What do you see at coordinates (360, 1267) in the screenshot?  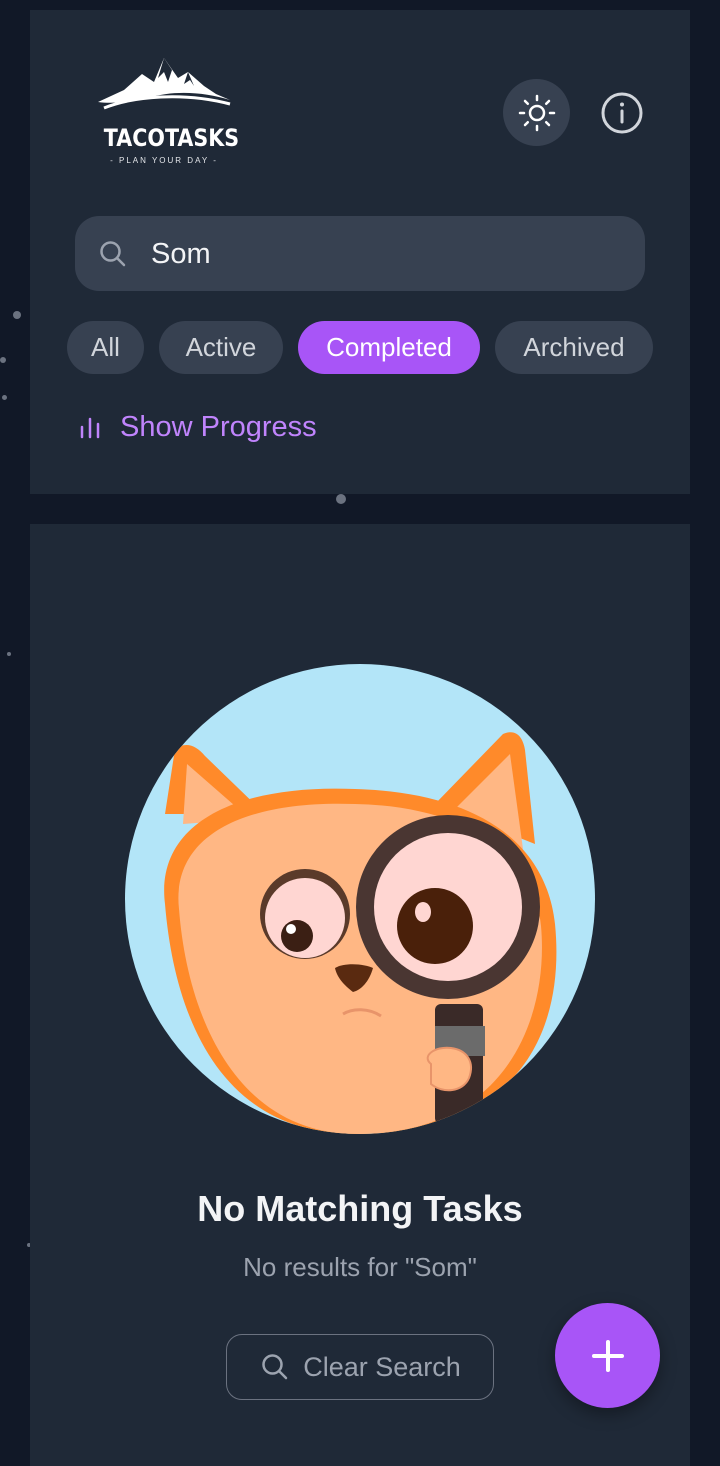 I see `empty-state-subtitle: No results for "Som"` at bounding box center [360, 1267].